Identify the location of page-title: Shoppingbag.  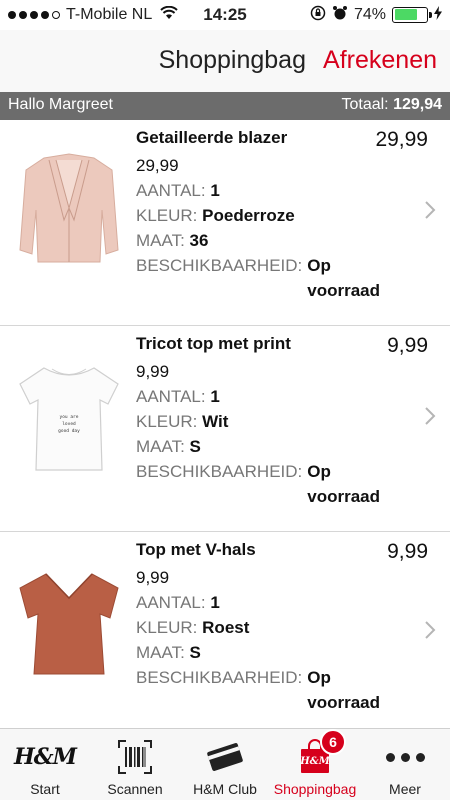
(232, 60).